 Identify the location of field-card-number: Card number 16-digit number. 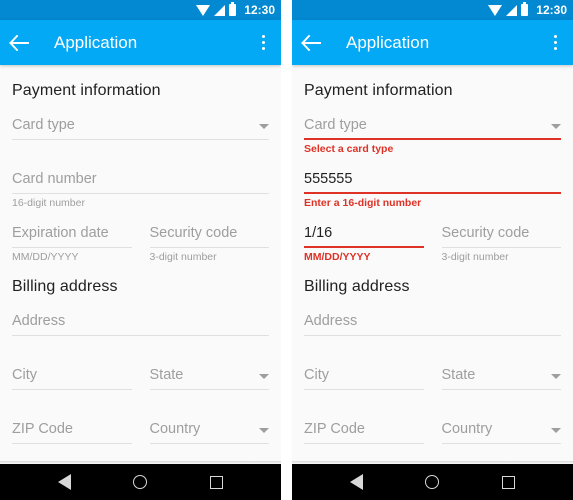
(140, 183).